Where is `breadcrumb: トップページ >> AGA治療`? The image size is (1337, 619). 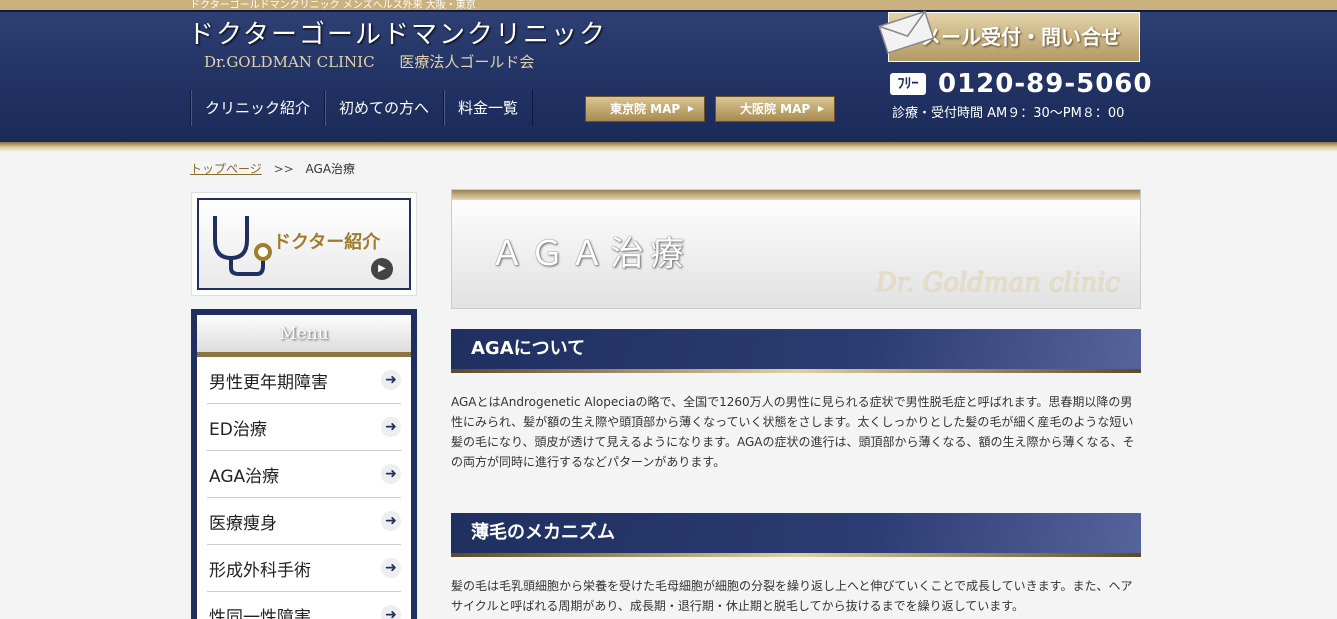 breadcrumb: トップページ >> AGA治療 is located at coordinates (272, 168).